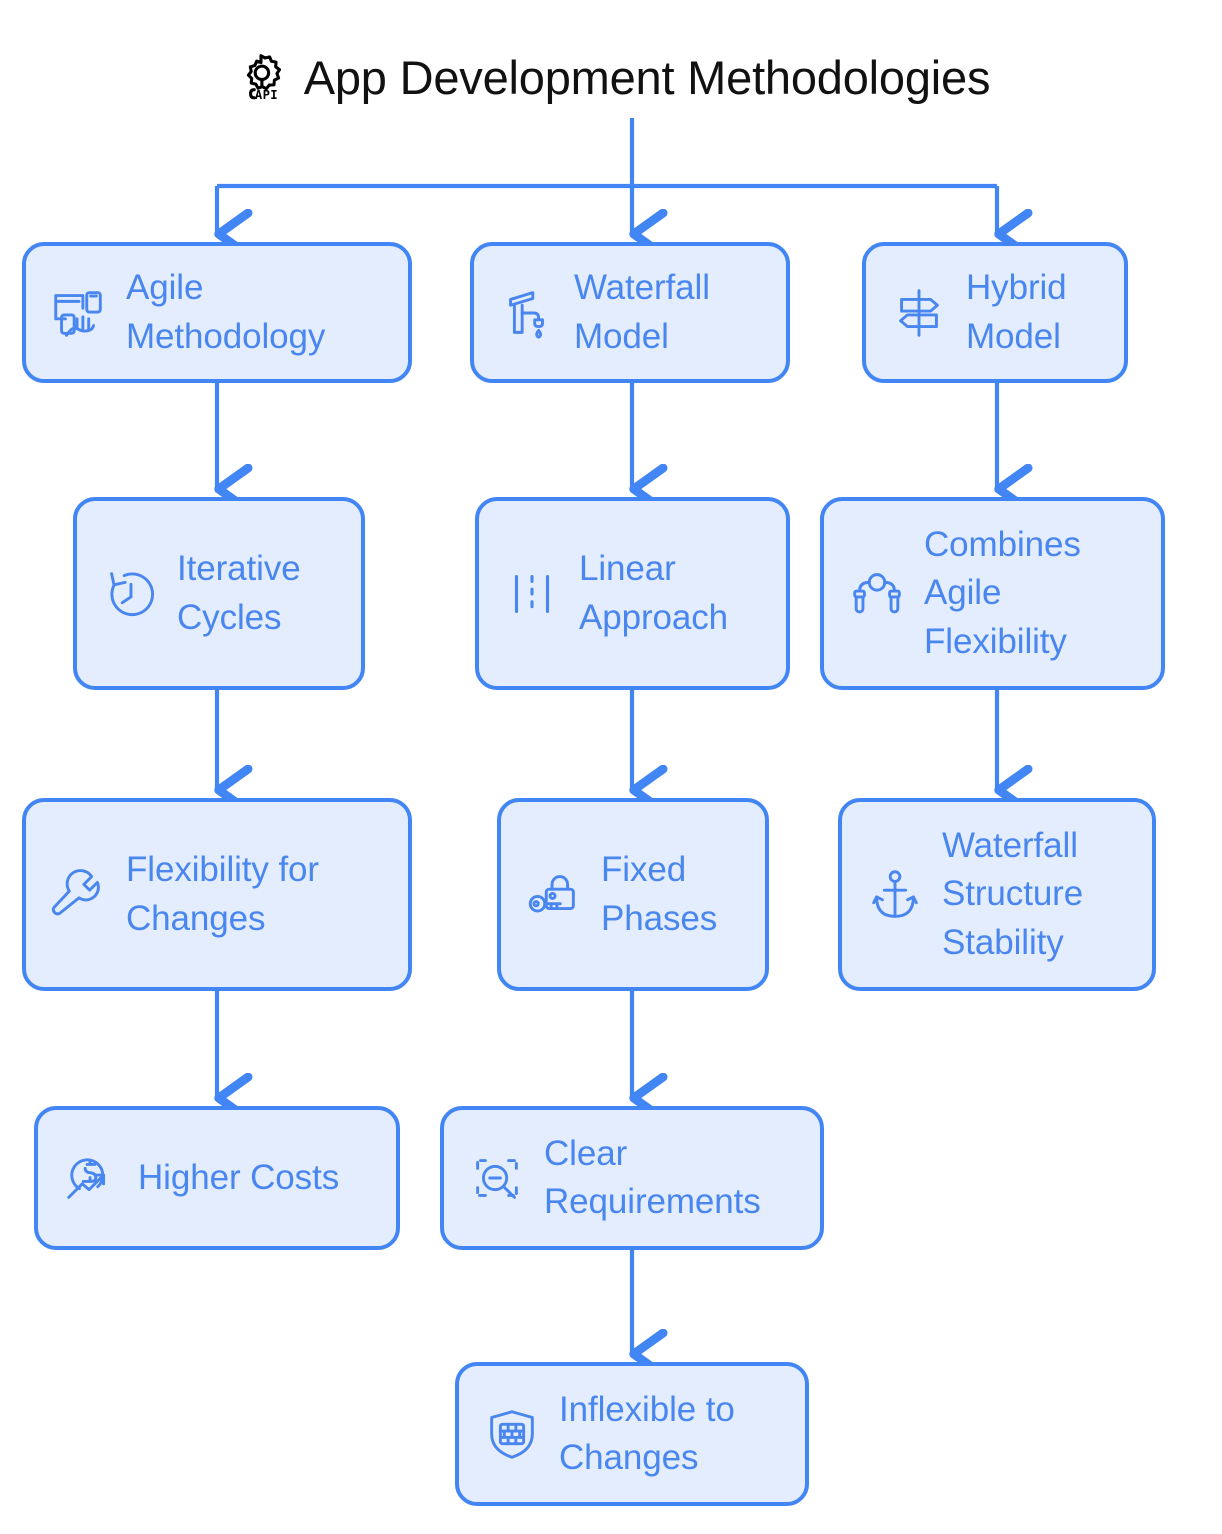 The width and height of the screenshot is (1222, 1534). I want to click on page-title: API App Development Methodologies, so click(611, 77).